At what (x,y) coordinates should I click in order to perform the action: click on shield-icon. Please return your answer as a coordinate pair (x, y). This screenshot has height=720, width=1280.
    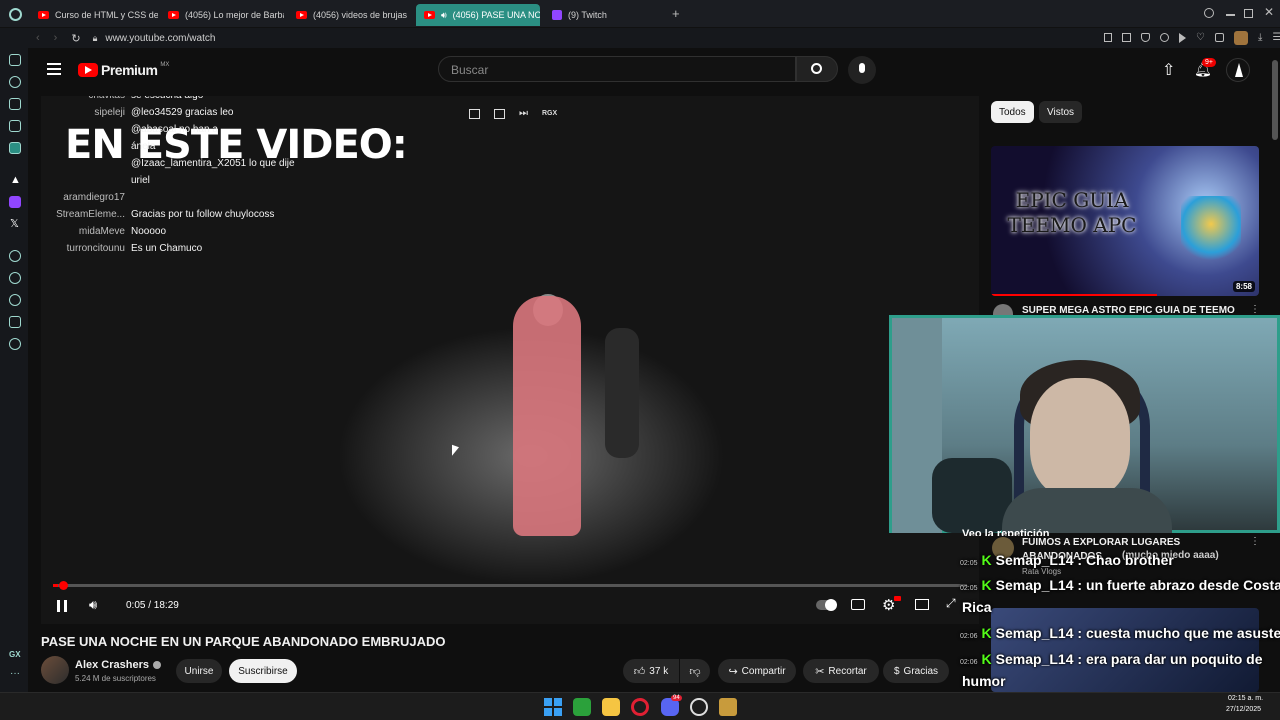
    Looking at the image, I should click on (1145, 37).